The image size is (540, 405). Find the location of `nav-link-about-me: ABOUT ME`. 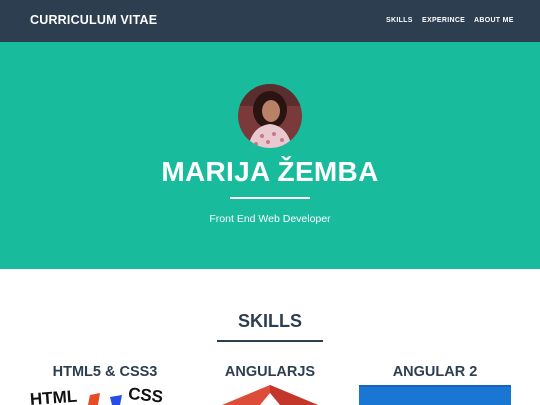

nav-link-about-me: ABOUT ME is located at coordinates (494, 20).